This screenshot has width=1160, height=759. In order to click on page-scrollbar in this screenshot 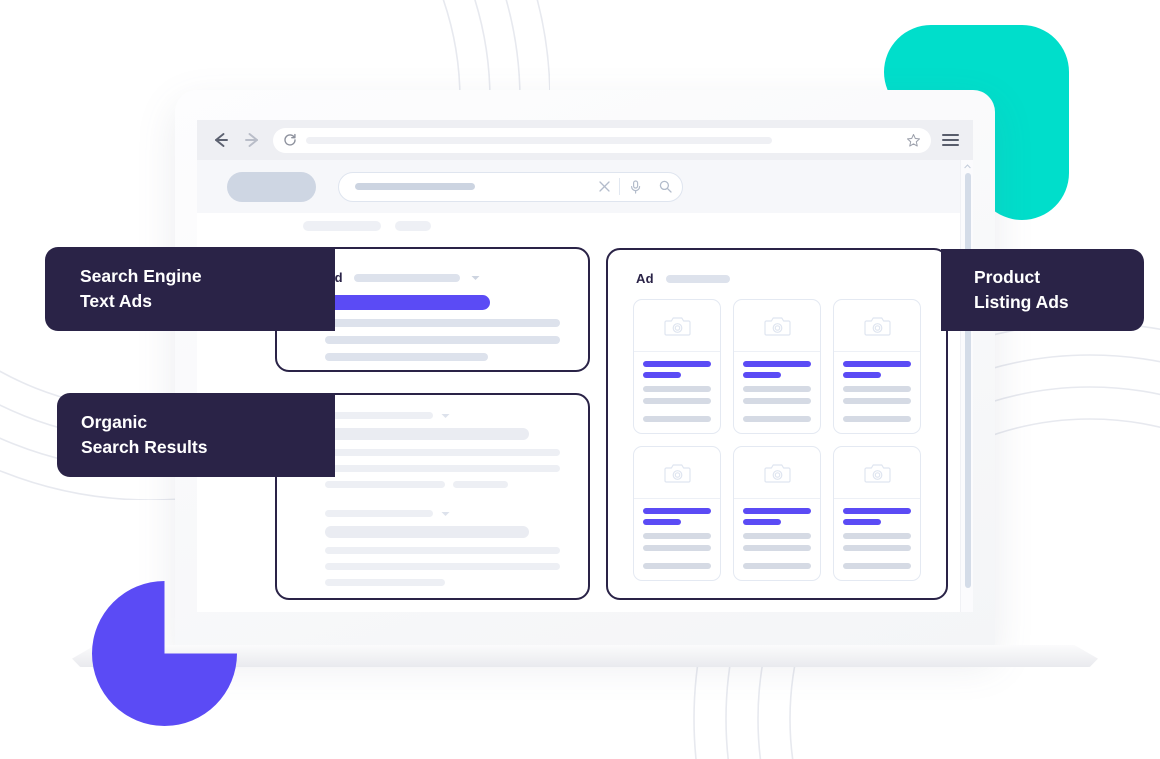, I will do `click(966, 386)`.